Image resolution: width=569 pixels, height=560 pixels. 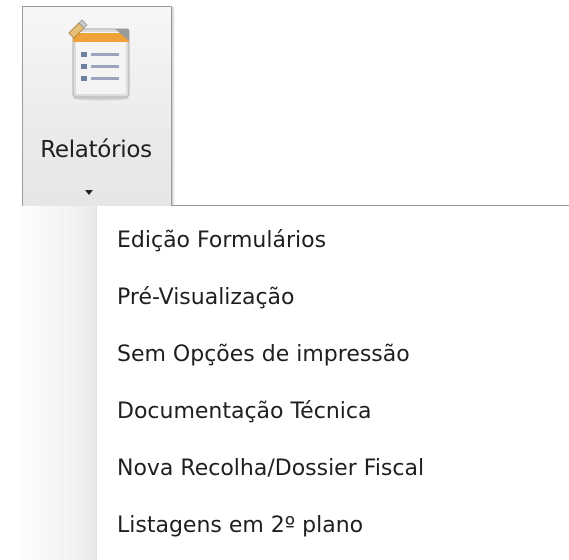 I want to click on menu-item-pre-visualizacao: Pré-Visualização, so click(x=333, y=297).